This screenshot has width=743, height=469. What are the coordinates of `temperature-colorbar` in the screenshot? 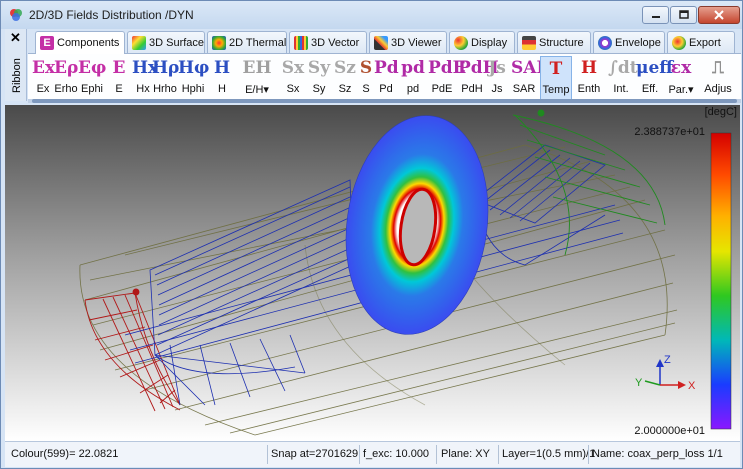 It's located at (721, 281).